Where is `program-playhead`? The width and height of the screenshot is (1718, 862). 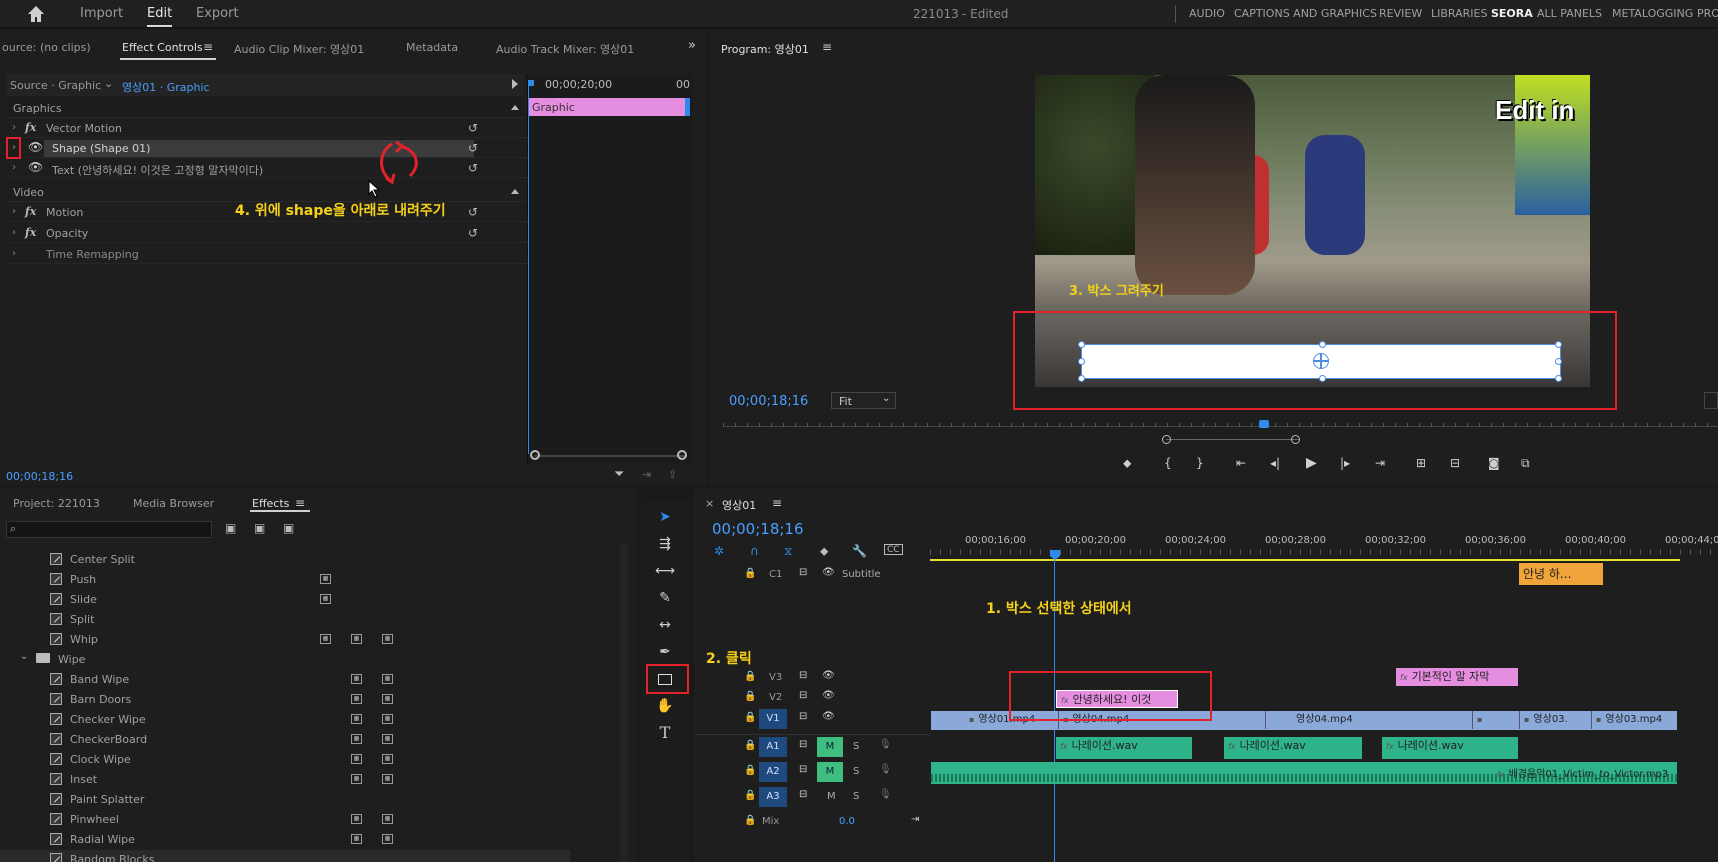 program-playhead is located at coordinates (1264, 424).